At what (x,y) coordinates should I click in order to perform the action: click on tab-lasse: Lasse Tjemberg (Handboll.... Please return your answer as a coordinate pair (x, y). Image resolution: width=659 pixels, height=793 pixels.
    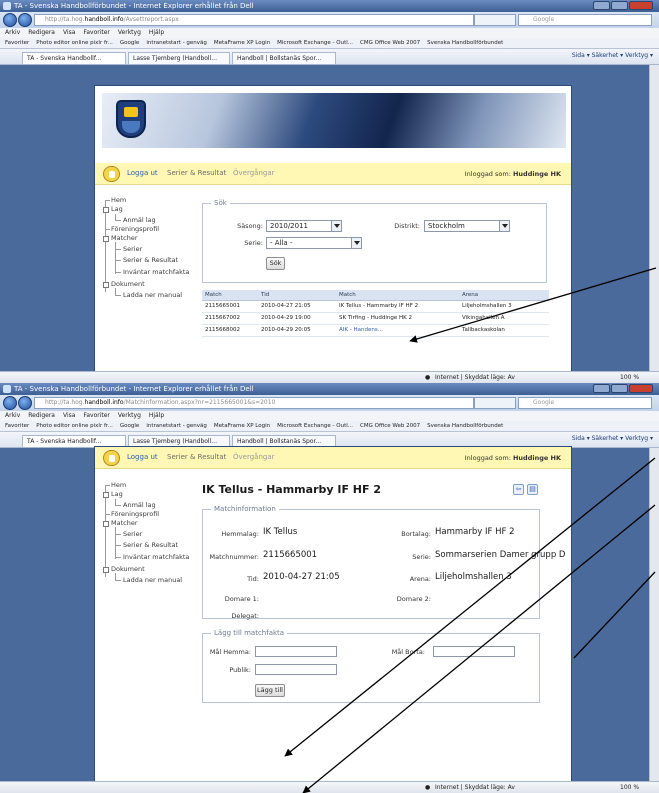
    Looking at the image, I should click on (179, 58).